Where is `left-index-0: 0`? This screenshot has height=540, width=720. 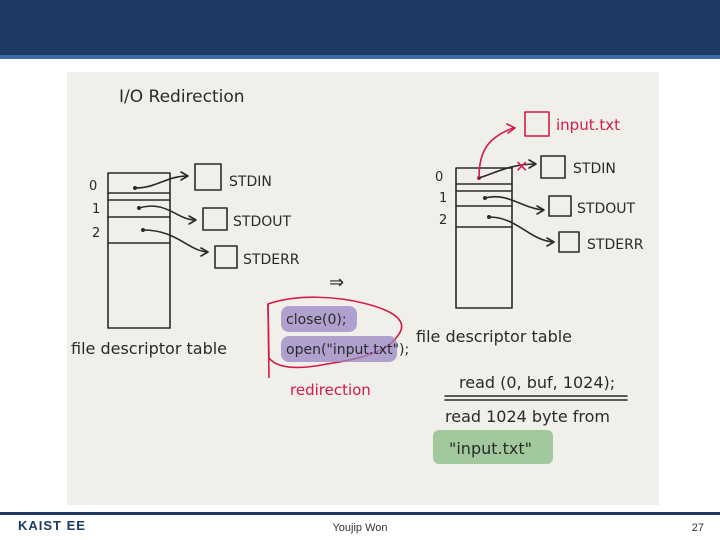
left-index-0: 0 is located at coordinates (93, 186).